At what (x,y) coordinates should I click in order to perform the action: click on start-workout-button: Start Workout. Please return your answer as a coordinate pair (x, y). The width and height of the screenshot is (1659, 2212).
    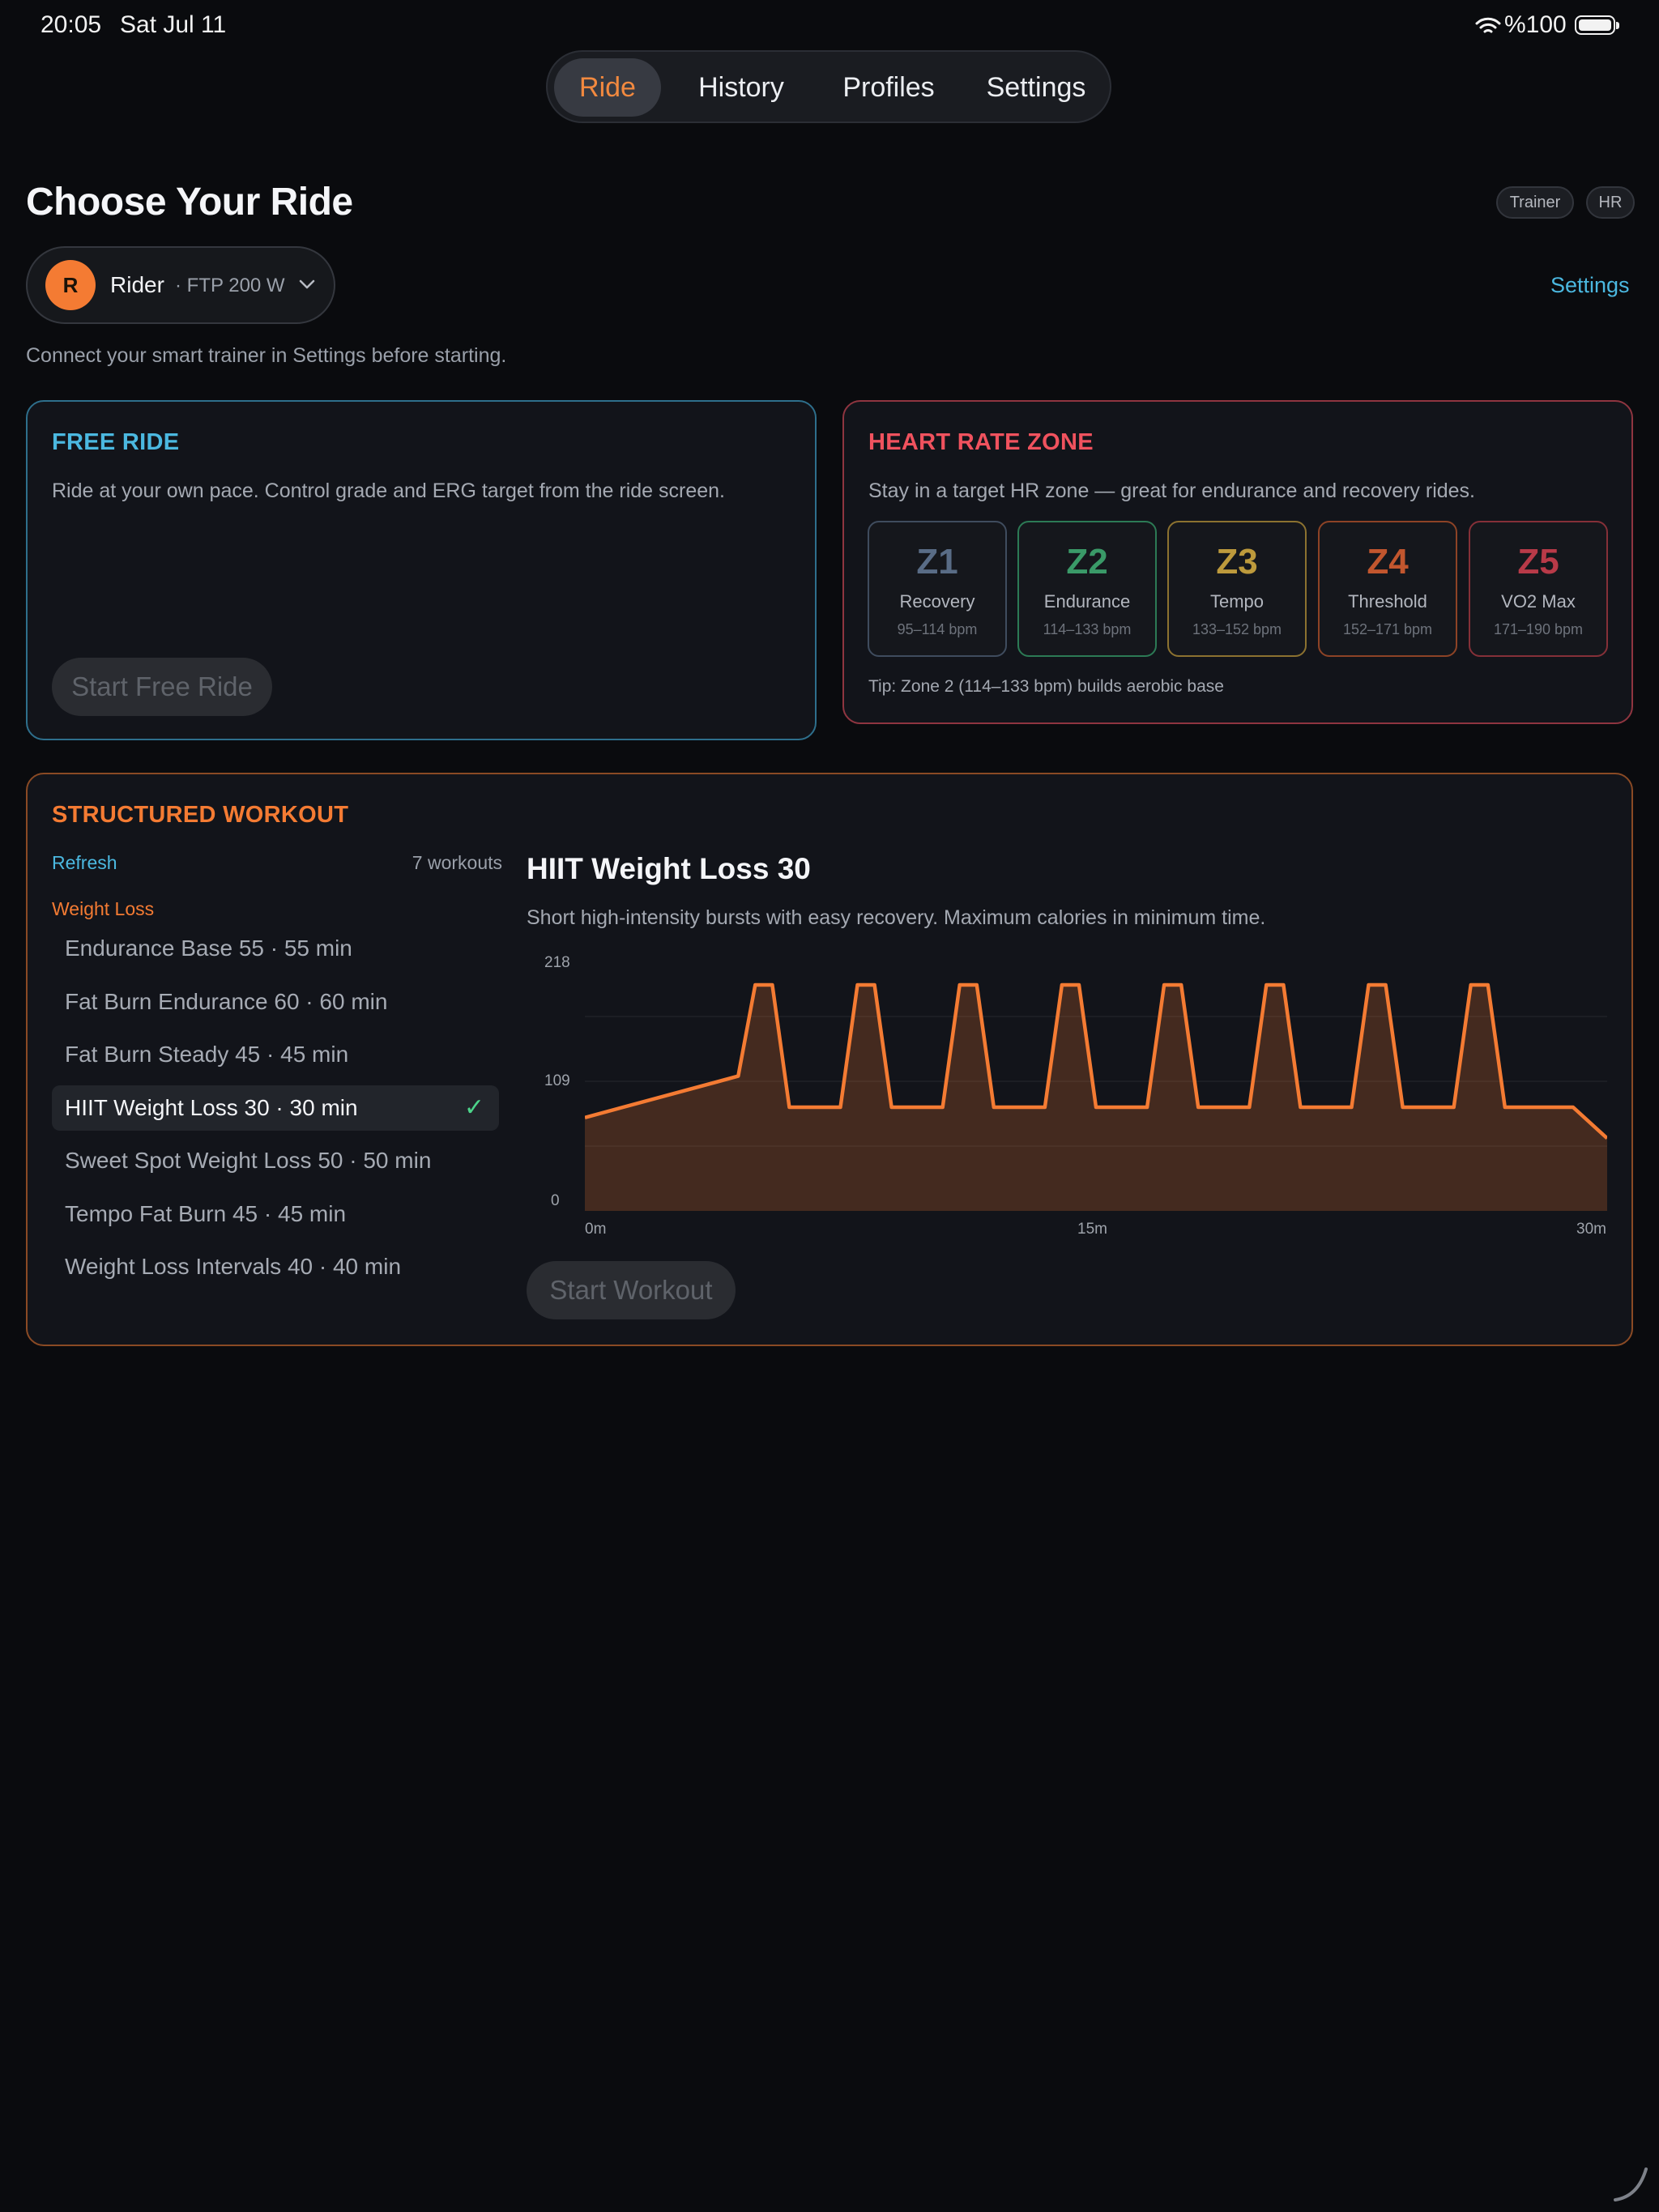
    Looking at the image, I should click on (631, 1290).